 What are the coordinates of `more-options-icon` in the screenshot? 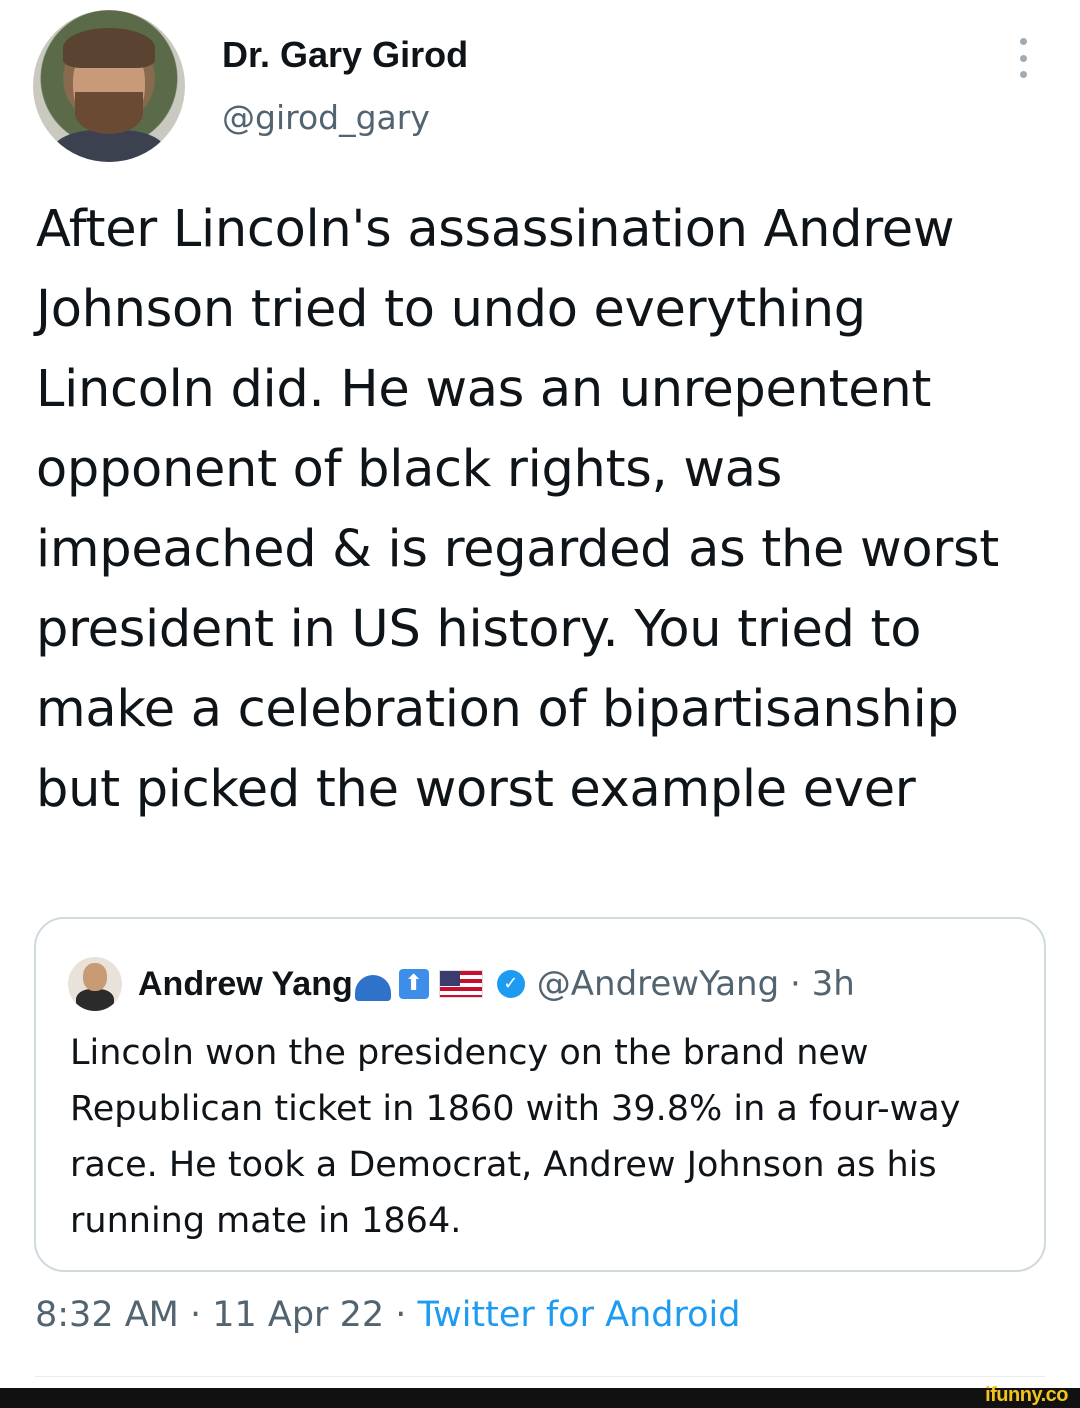 It's located at (1023, 58).